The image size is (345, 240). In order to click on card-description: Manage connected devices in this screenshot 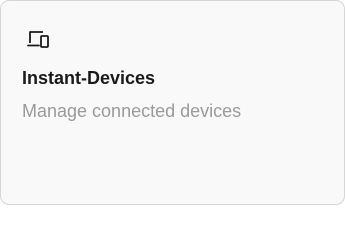, I will do `click(132, 111)`.